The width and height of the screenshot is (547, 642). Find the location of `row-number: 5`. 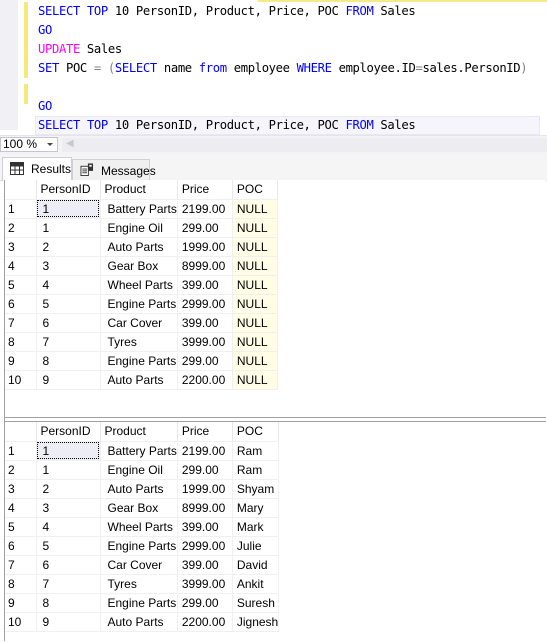

row-number: 5 is located at coordinates (21, 285).